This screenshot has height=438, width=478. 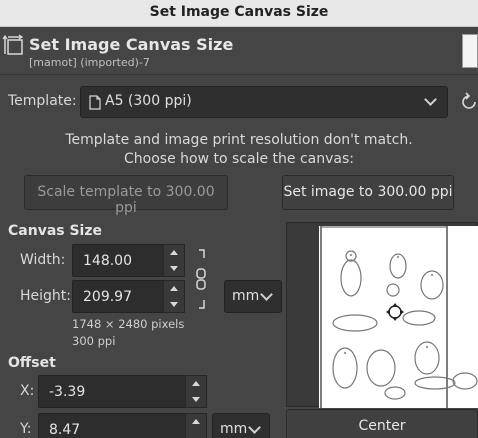 What do you see at coordinates (95, 102) in the screenshot?
I see `document-icon` at bounding box center [95, 102].